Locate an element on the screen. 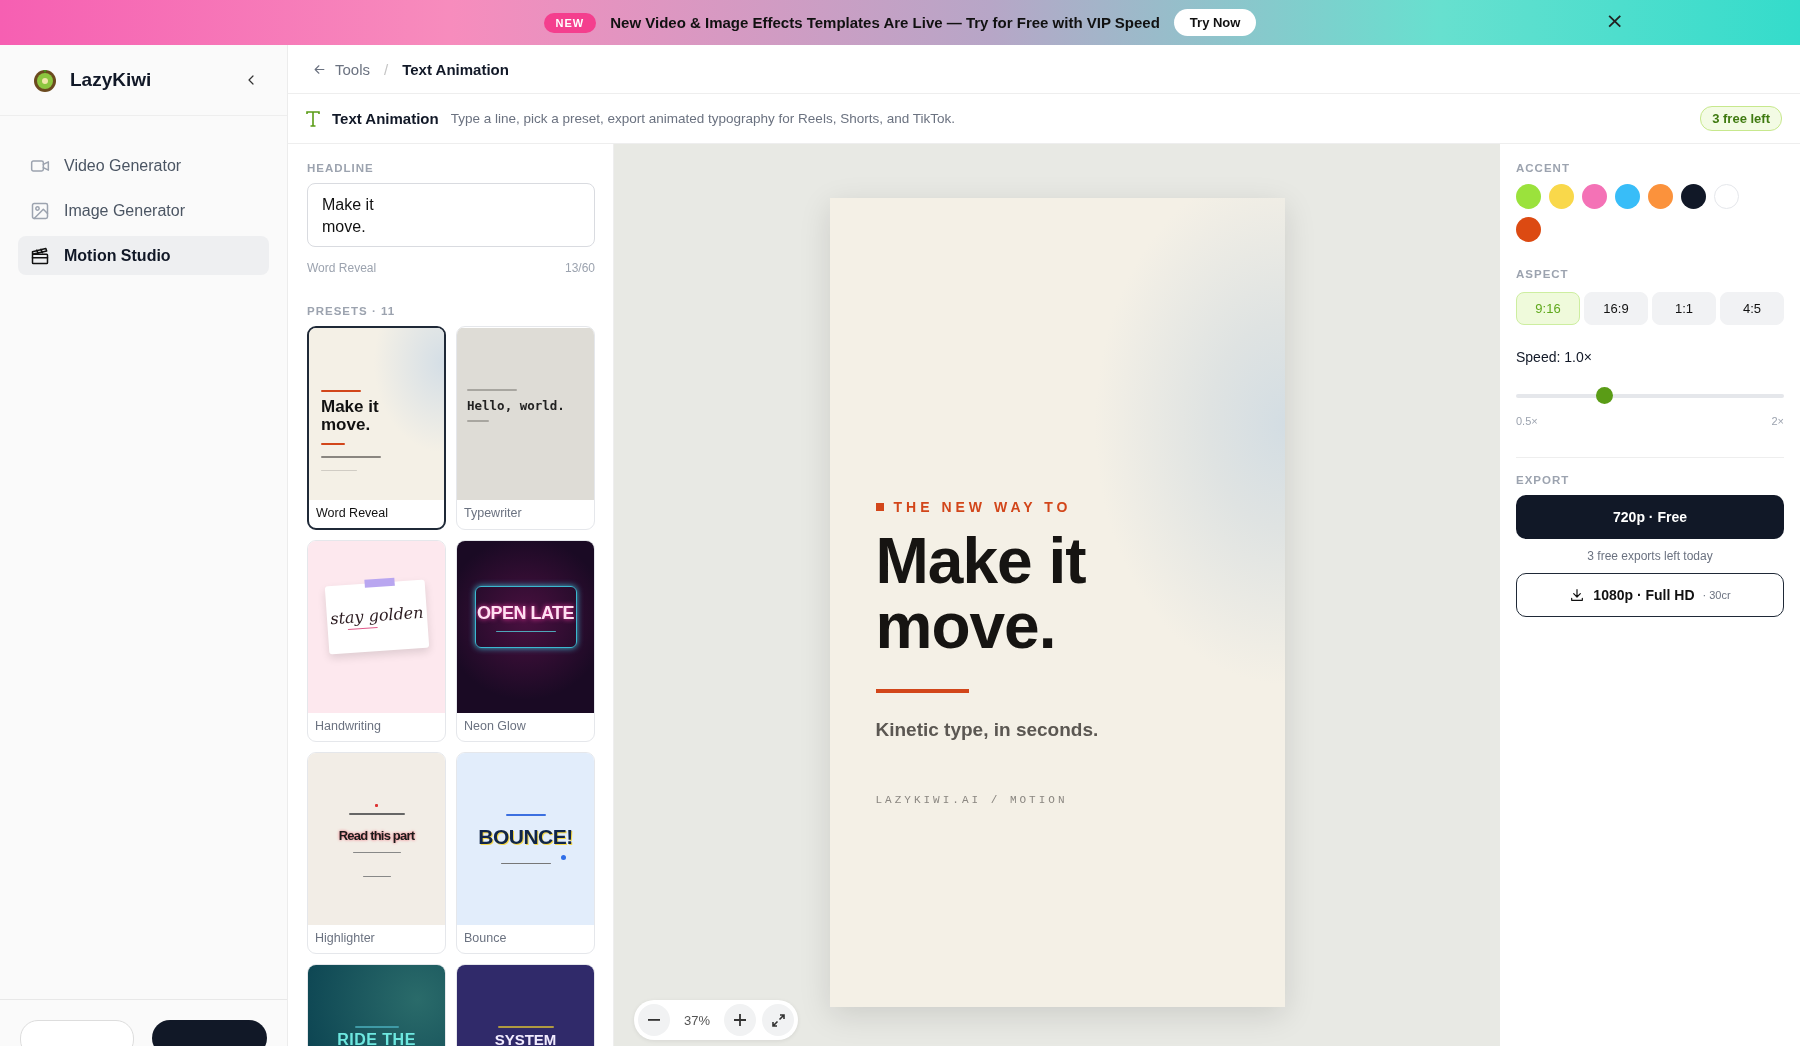 The height and width of the screenshot is (1046, 1800). preset-name-text: Word Reveal is located at coordinates (342, 268).